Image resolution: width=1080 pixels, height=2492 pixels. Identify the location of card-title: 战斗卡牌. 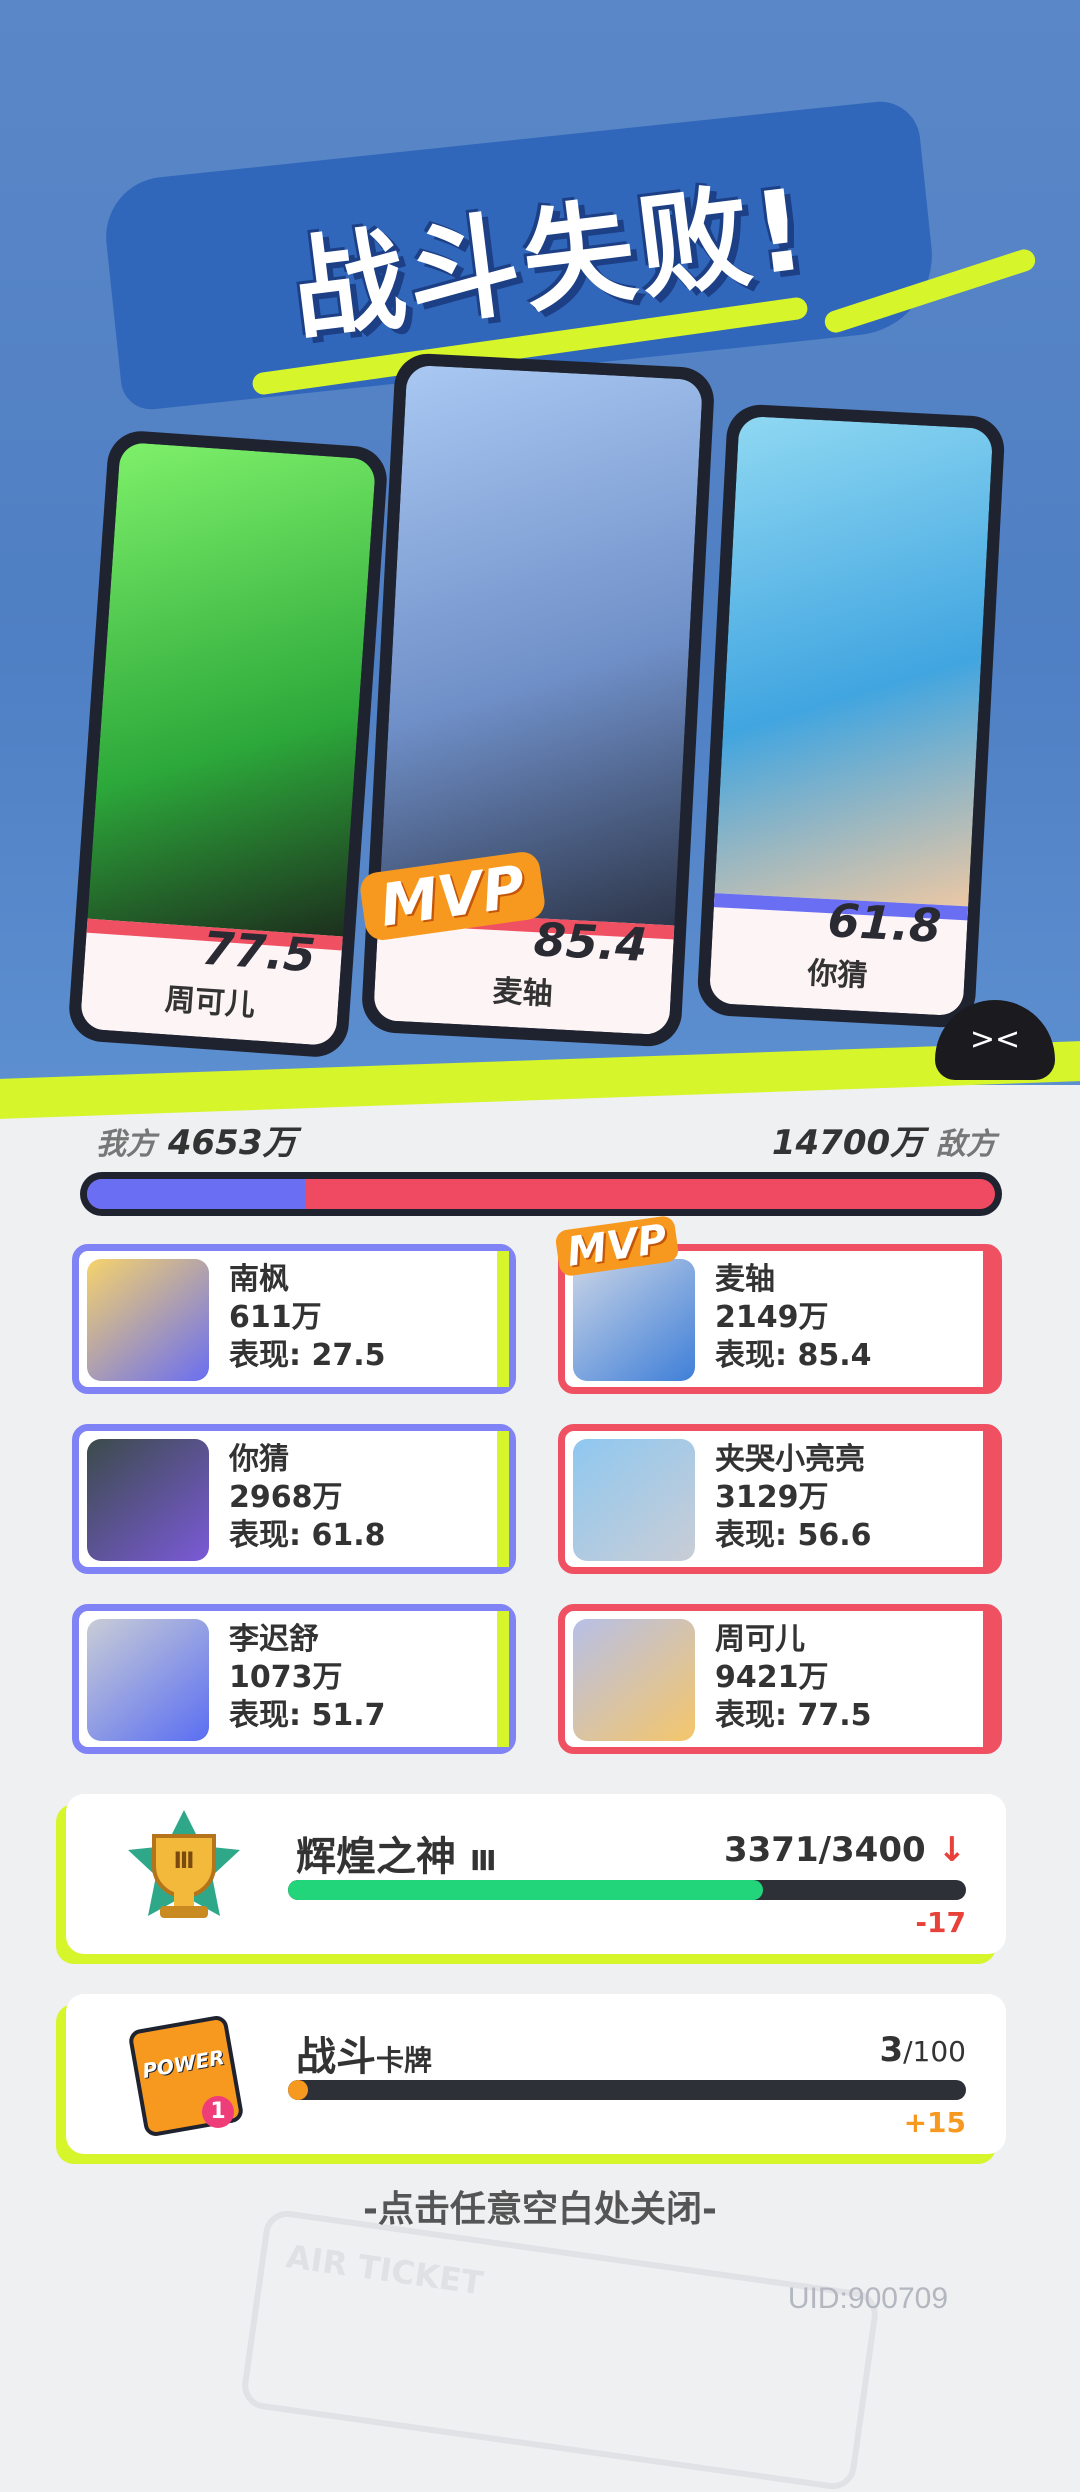
(364, 2053).